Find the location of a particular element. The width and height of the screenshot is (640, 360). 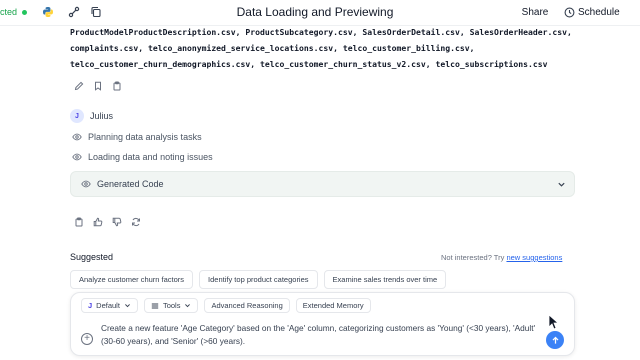

send-button is located at coordinates (555, 340).